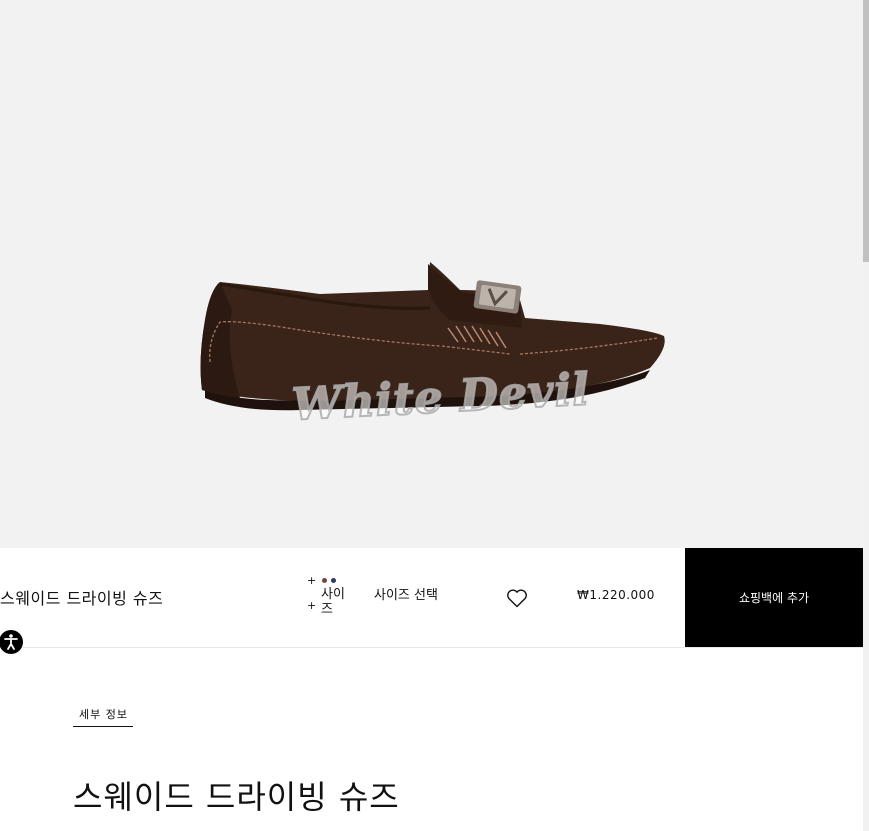  I want to click on size-selector-compact: + 사이즈, so click(329, 604).